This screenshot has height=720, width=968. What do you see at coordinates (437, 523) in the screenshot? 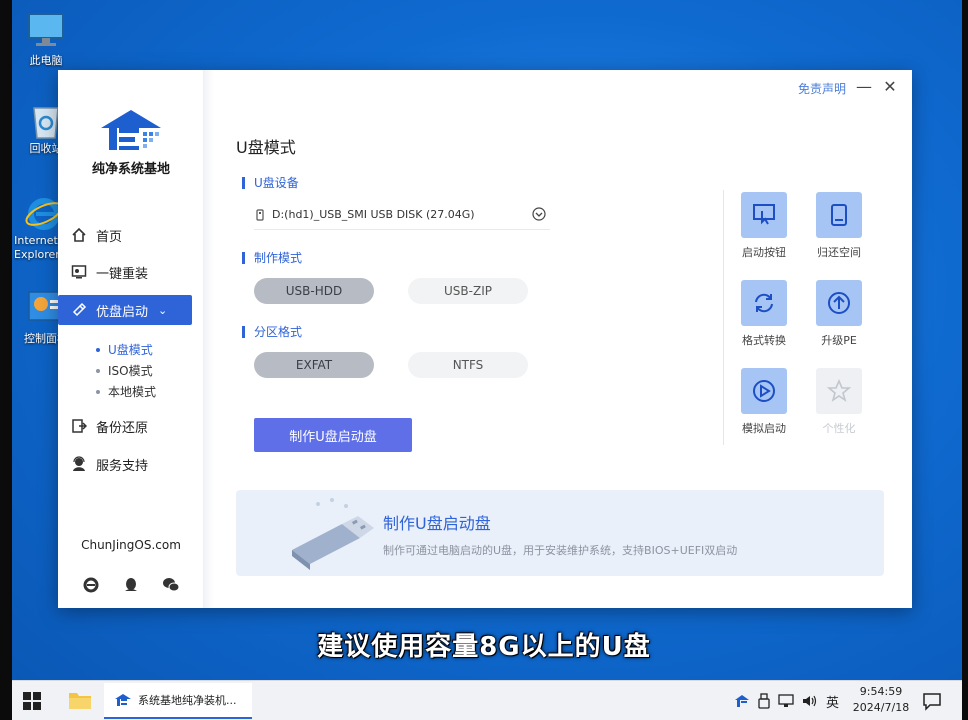
I see `banner-title: 制作U盘启动盘` at bounding box center [437, 523].